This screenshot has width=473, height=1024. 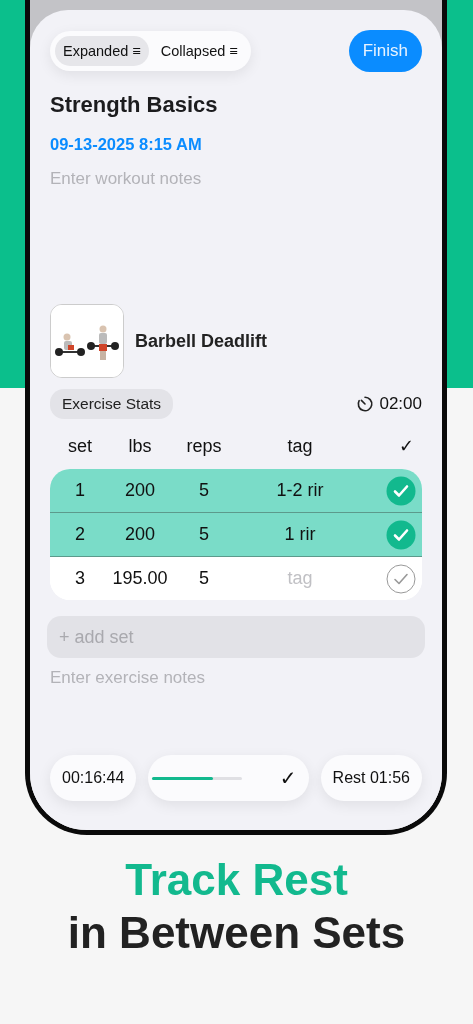 I want to click on rest-timer: 02:00, so click(x=400, y=404).